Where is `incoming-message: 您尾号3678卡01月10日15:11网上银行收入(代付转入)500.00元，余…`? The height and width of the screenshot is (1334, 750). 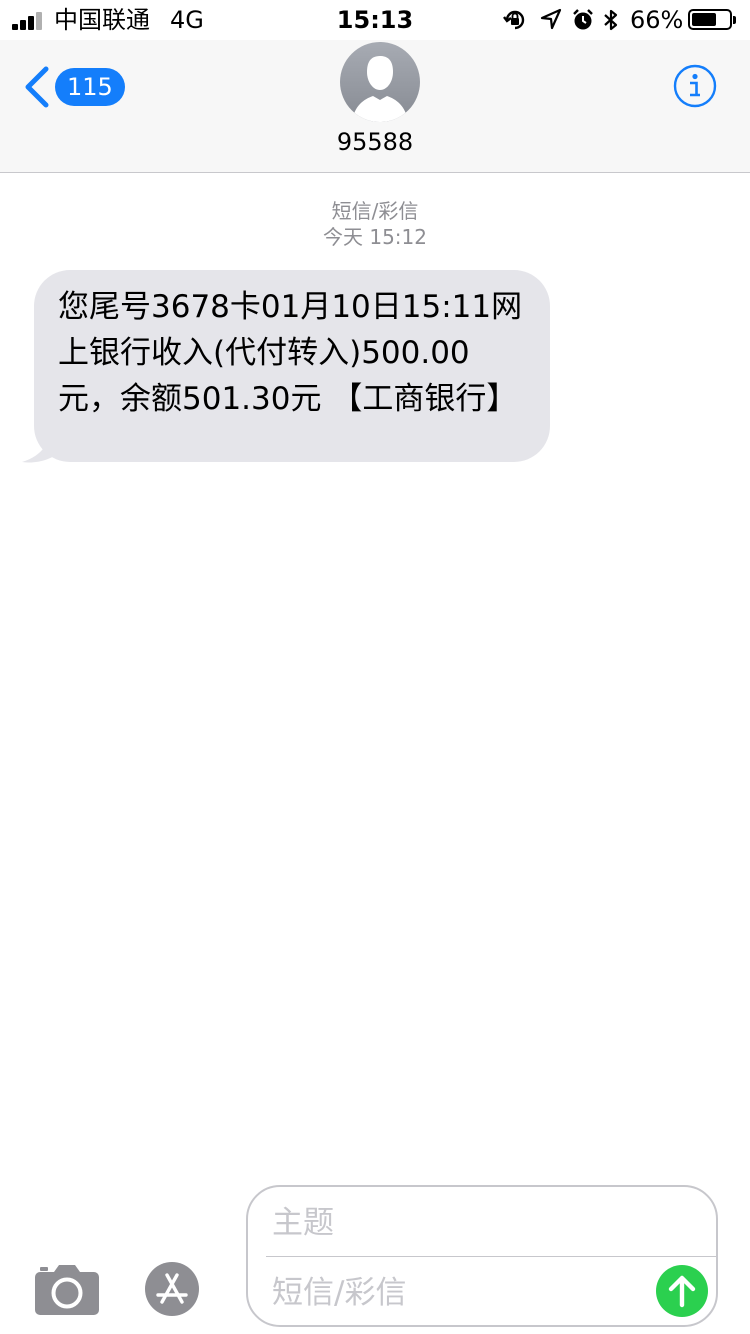 incoming-message: 您尾号3678卡01月10日15:11网上银行收入(代付转入)500.00元，余… is located at coordinates (287, 367).